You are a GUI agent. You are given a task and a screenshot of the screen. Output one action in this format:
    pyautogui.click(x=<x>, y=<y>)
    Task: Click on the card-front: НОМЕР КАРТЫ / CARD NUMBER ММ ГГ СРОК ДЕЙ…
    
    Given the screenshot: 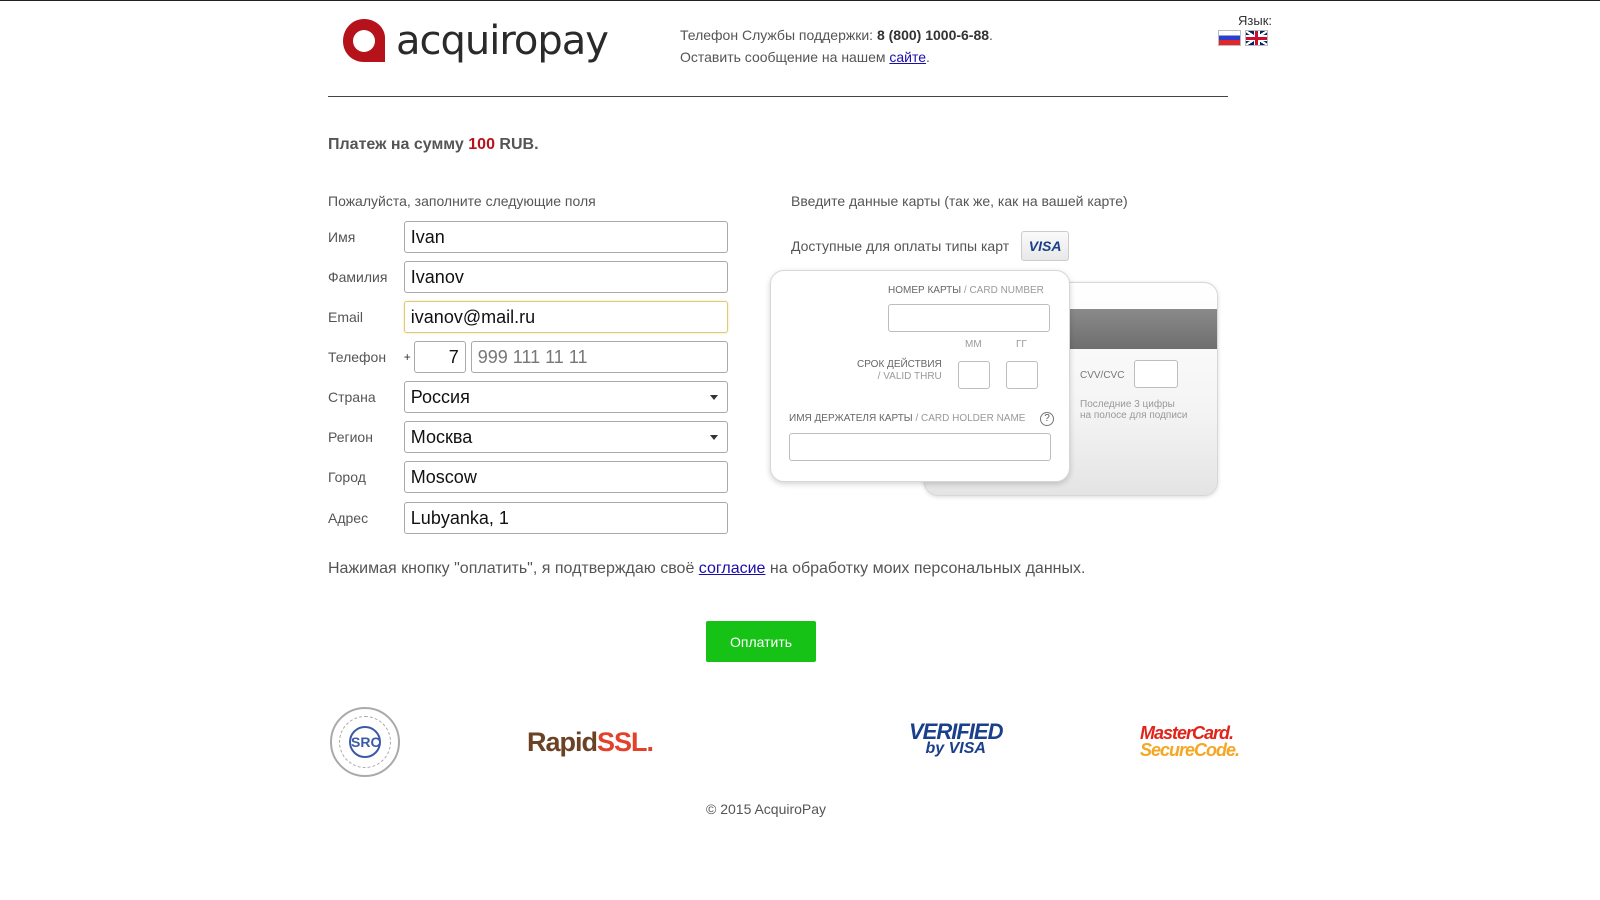 What is the action you would take?
    pyautogui.click(x=920, y=376)
    